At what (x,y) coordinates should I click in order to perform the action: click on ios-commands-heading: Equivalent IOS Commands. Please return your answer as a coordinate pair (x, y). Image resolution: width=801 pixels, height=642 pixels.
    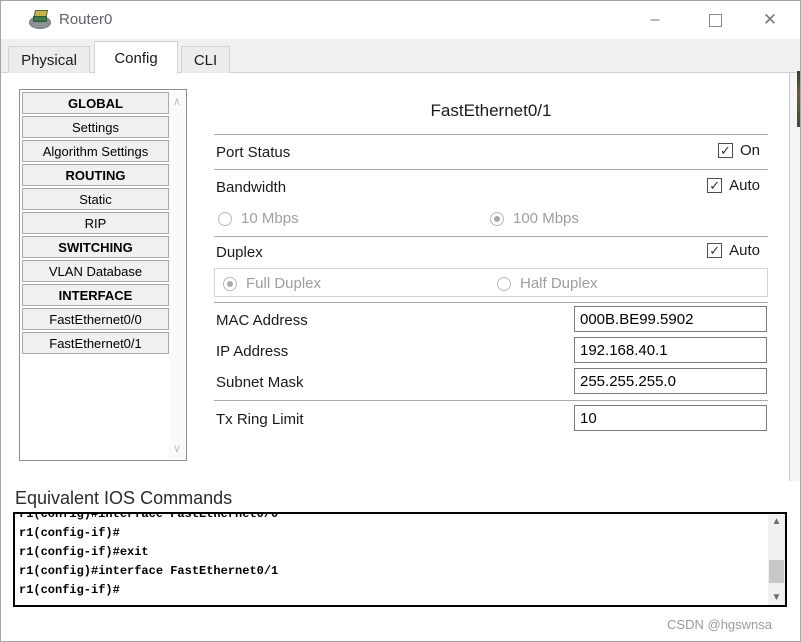
    Looking at the image, I should click on (124, 498).